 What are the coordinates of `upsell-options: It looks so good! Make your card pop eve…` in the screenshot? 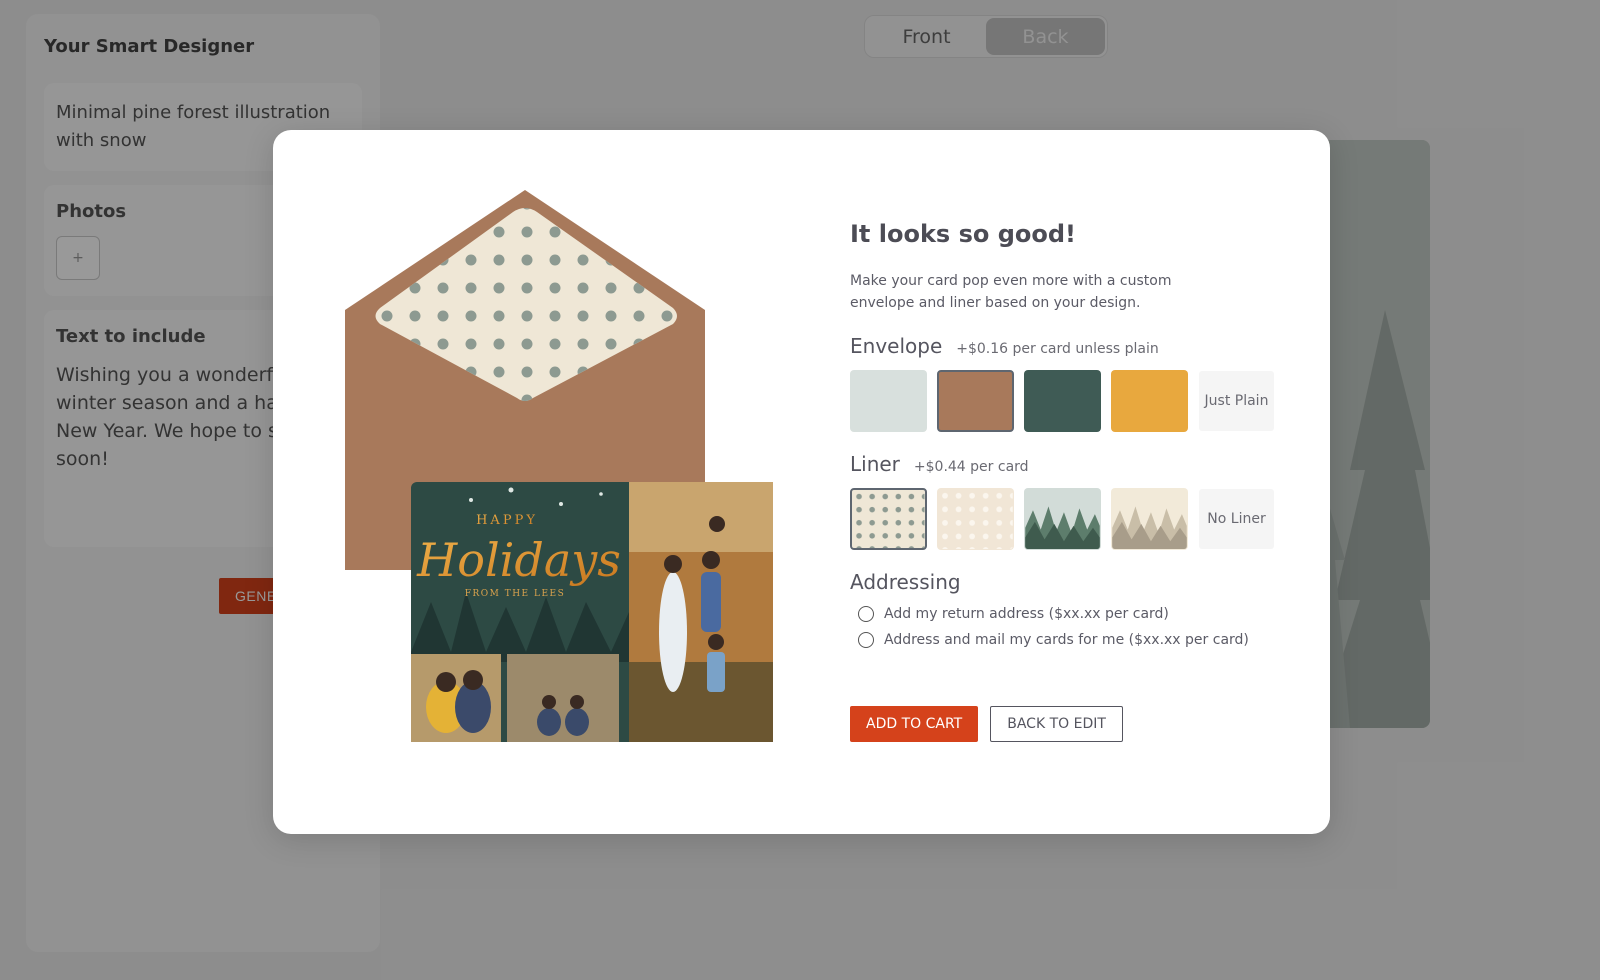 It's located at (1070, 439).